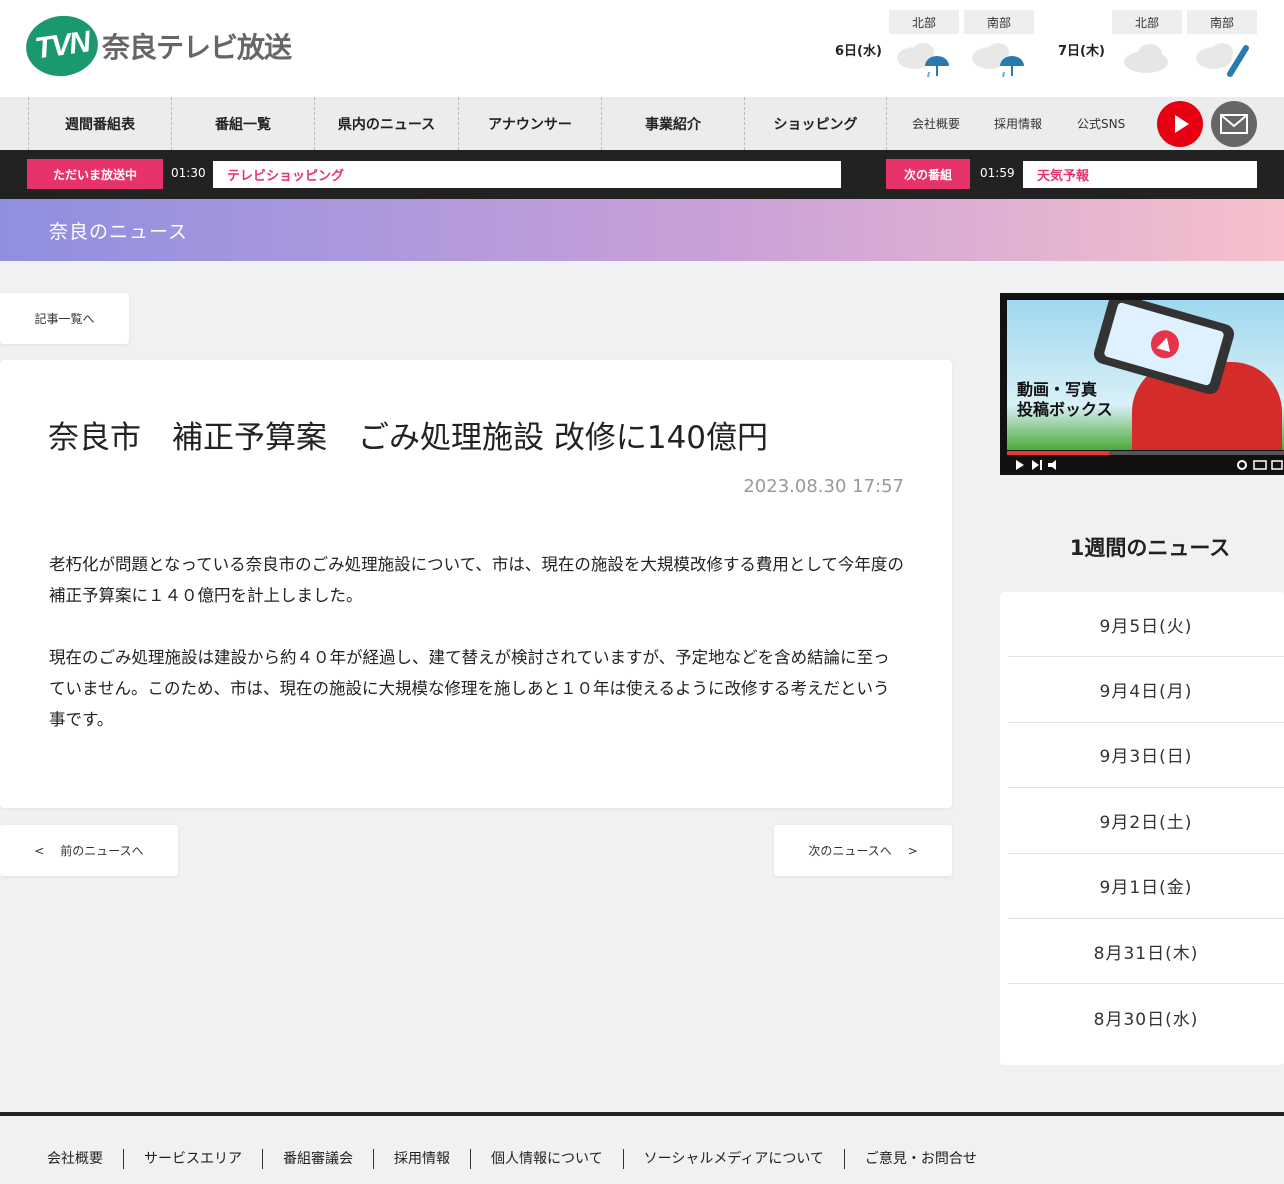 The width and height of the screenshot is (1284, 1184). Describe the element at coordinates (1149, 465) in the screenshot. I see `player-controls-icon` at that location.